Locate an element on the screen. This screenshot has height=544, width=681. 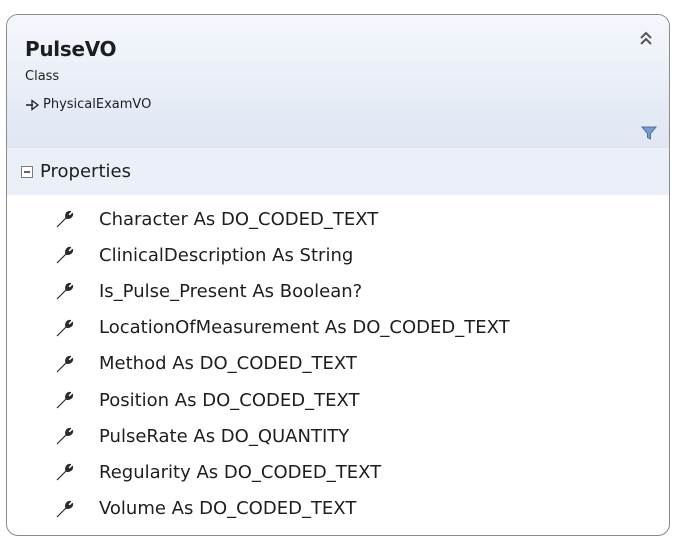
property-text: Volume As DO_CODED_TEXT is located at coordinates (228, 509).